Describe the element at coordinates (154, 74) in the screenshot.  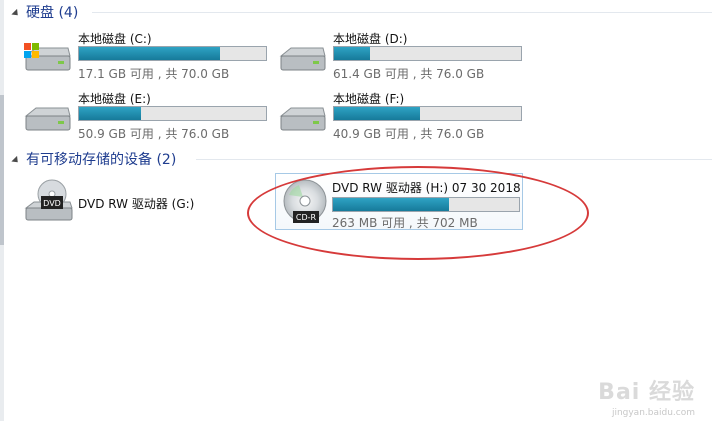
I see `drive-free-space: 17.1 GB 可用 , 共 70.0 GB` at that location.